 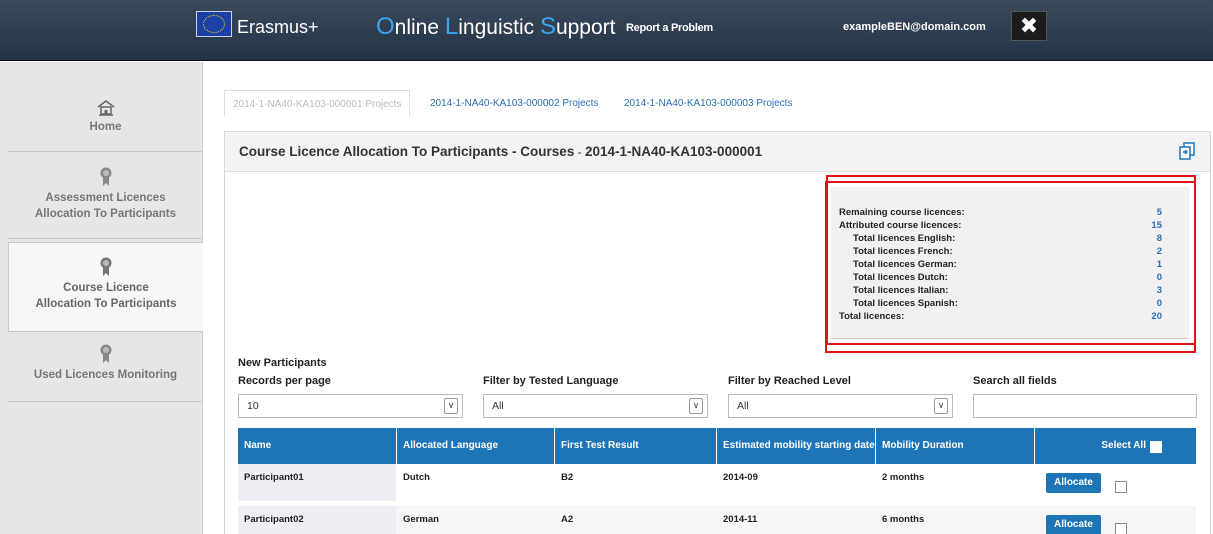 What do you see at coordinates (1187, 151) in the screenshot?
I see `export-icon` at bounding box center [1187, 151].